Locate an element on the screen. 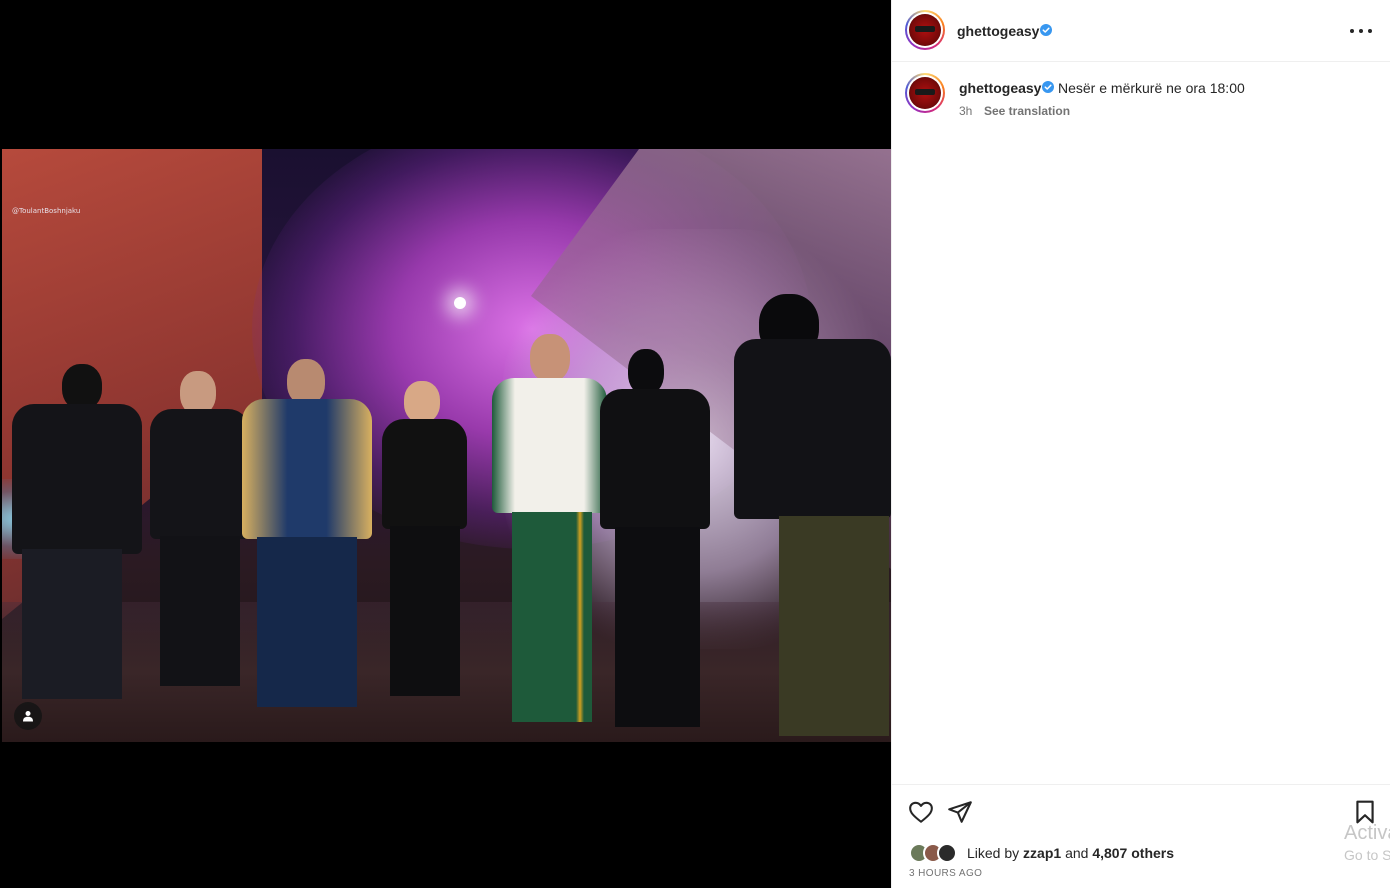 The height and width of the screenshot is (888, 1390). see-translation-button: See translation is located at coordinates (1027, 111).